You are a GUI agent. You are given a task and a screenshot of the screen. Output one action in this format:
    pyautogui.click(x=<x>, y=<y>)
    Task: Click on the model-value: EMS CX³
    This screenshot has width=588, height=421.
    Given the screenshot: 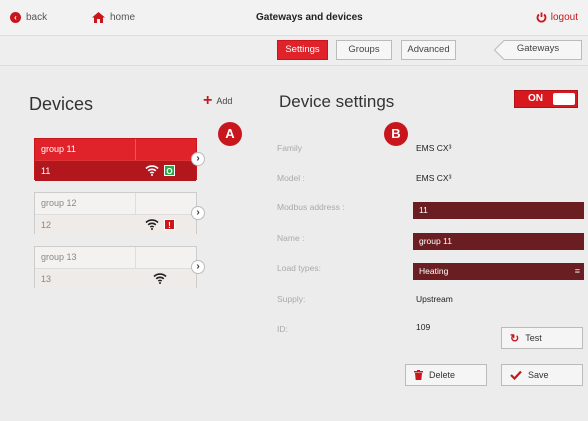 What is the action you would take?
    pyautogui.click(x=434, y=178)
    